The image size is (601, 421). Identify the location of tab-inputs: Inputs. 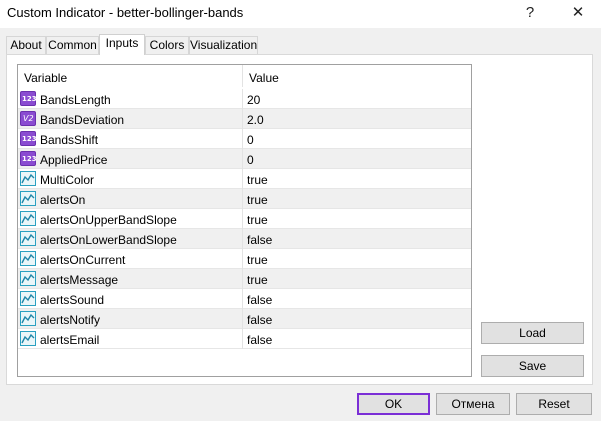
(122, 44).